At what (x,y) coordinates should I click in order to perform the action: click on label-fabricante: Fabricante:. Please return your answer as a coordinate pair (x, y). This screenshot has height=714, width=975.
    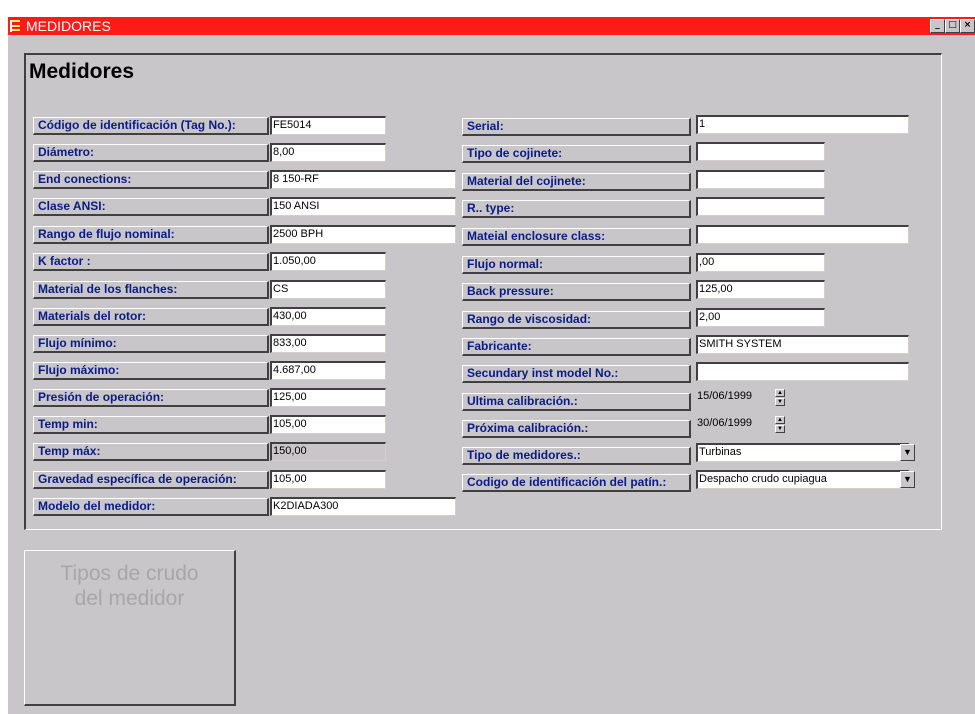
    Looking at the image, I should click on (576, 347).